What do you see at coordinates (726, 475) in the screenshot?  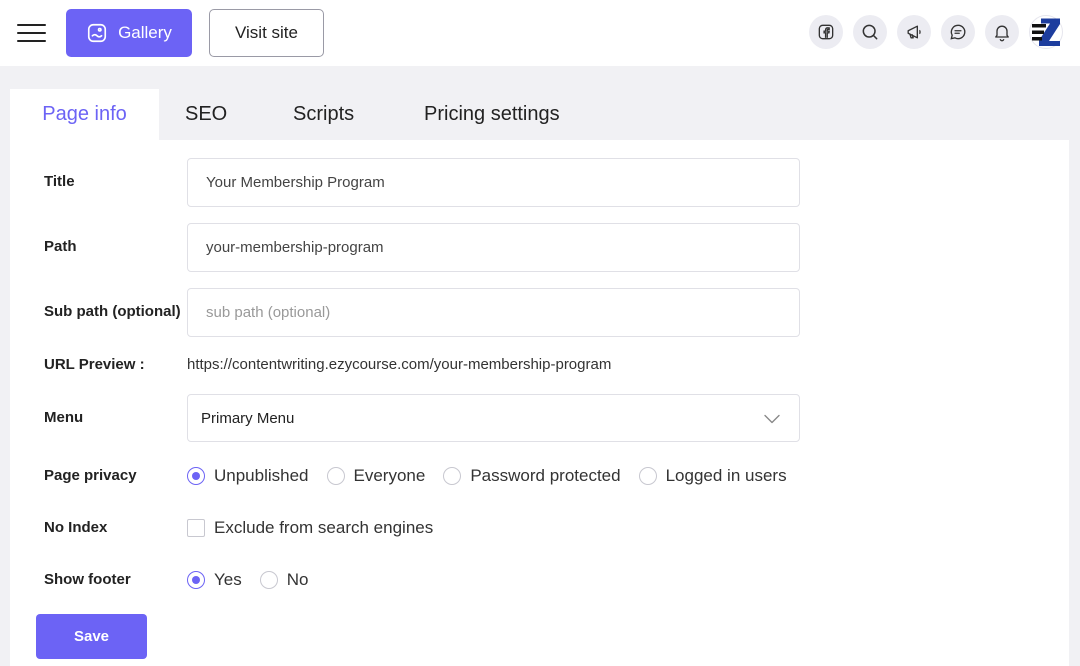 I see `privacy-option-label: Logged in users` at bounding box center [726, 475].